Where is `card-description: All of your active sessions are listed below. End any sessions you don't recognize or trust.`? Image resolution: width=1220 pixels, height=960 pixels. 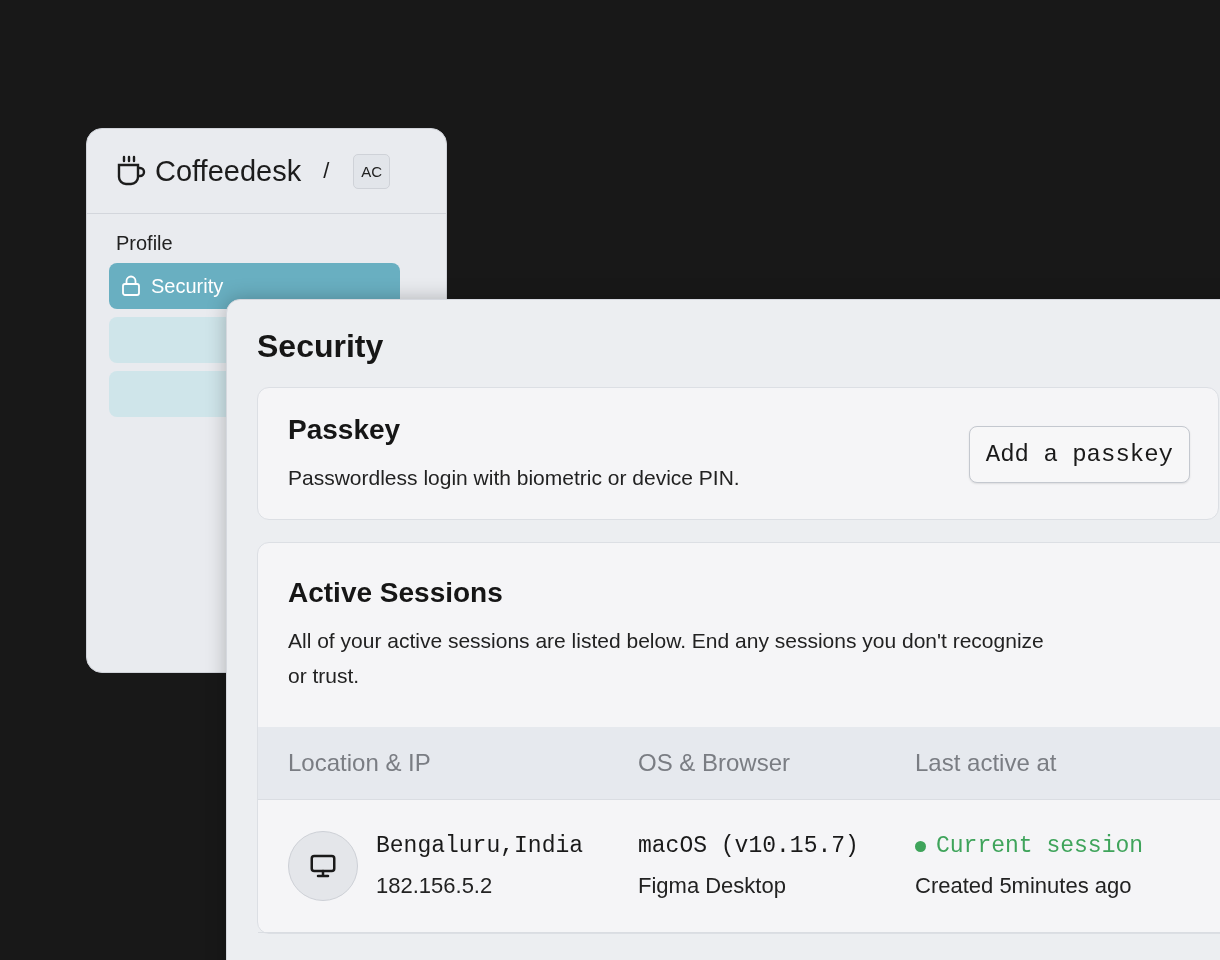 card-description: All of your active sessions are listed below. End any sessions you don't recognize or trust. is located at coordinates (666, 658).